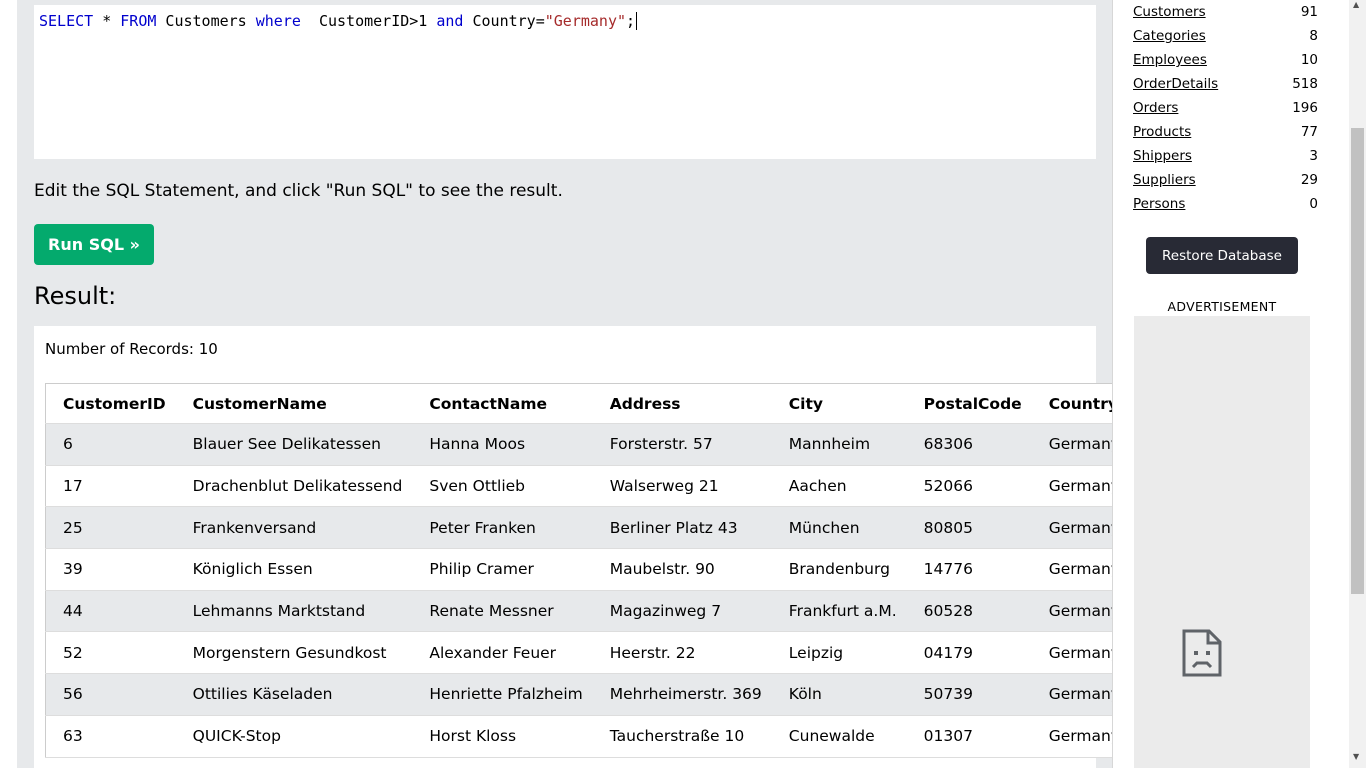  Describe the element at coordinates (502, 694) in the screenshot. I see `table-cell: Henriette Pfalzheim` at that location.